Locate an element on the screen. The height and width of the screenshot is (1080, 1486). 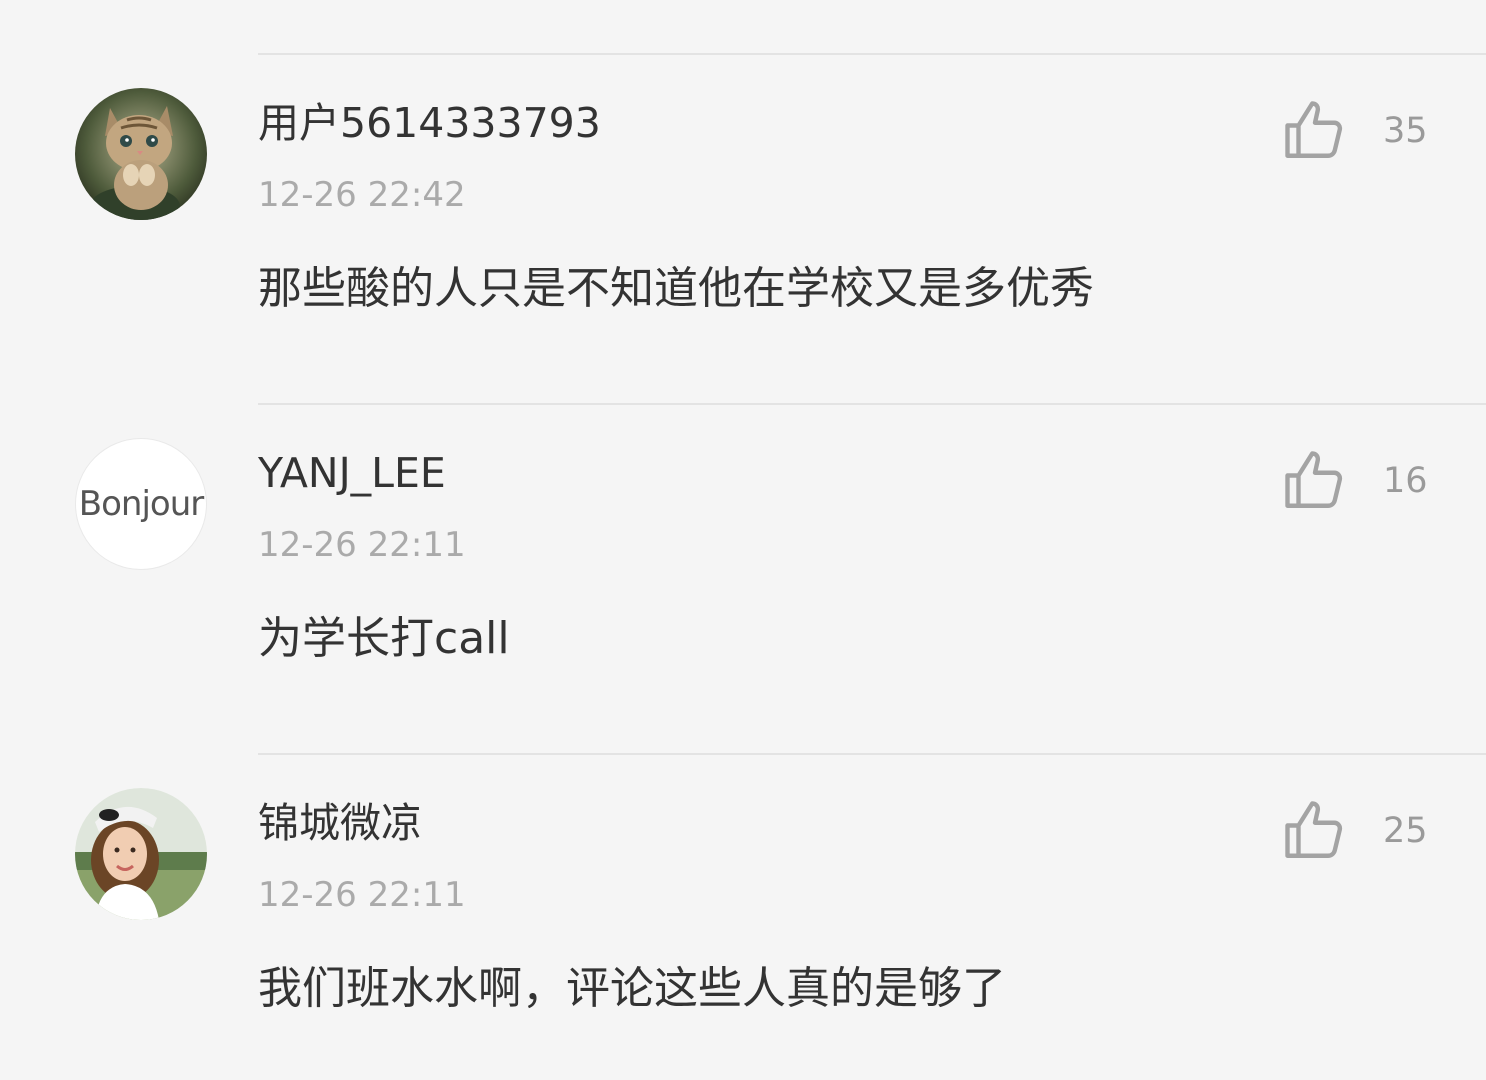
like-button: 25 is located at coordinates (1362, 831).